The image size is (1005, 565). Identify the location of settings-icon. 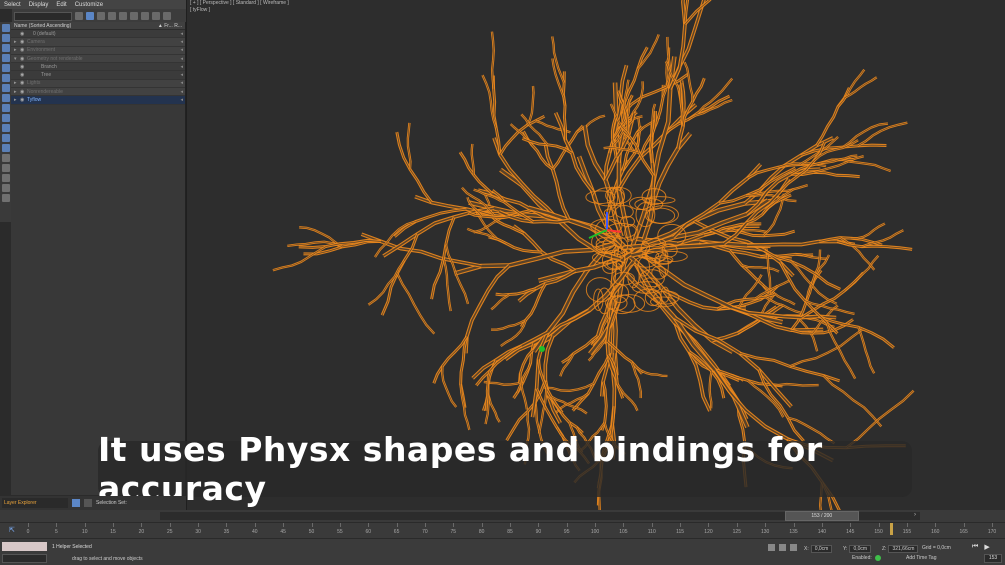
(156, 16).